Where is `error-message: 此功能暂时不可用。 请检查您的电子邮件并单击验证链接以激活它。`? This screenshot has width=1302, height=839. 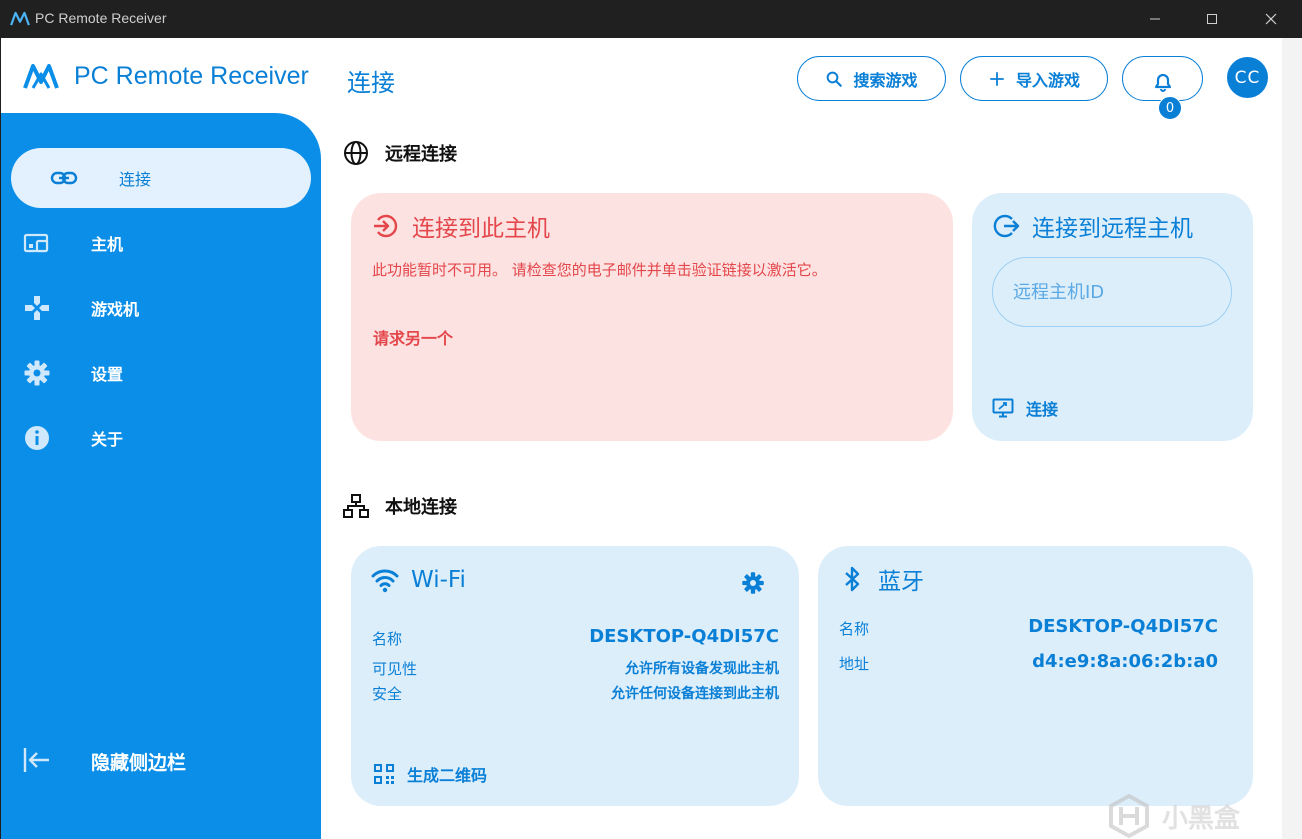
error-message: 此功能暂时不可用。 请检查您的电子邮件并单击验证链接以激活它。 is located at coordinates (599, 270).